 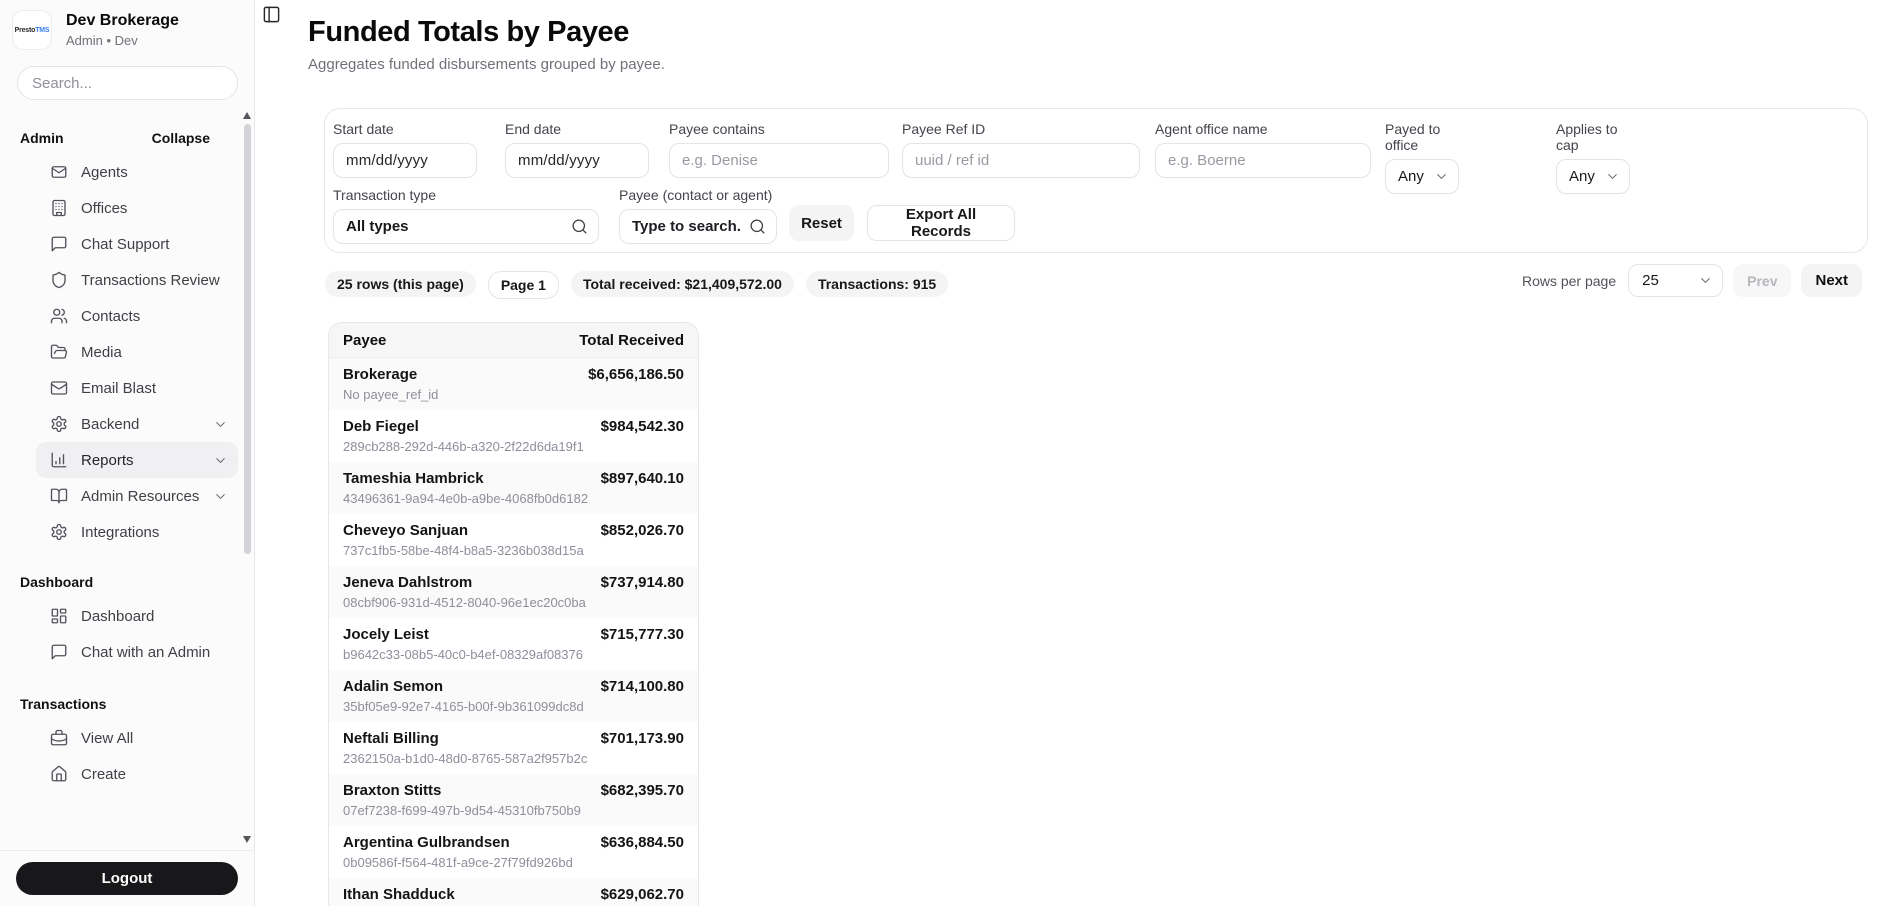 What do you see at coordinates (1593, 176) in the screenshot?
I see `applies-to-cap-select: Any` at bounding box center [1593, 176].